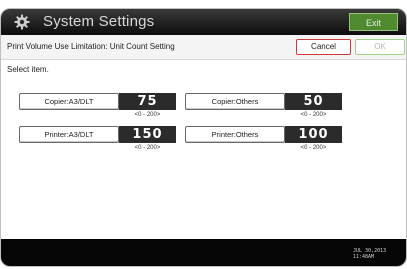 This screenshot has height=269, width=407. What do you see at coordinates (69, 134) in the screenshot?
I see `setting-label-button: Printer:A3/DLT` at bounding box center [69, 134].